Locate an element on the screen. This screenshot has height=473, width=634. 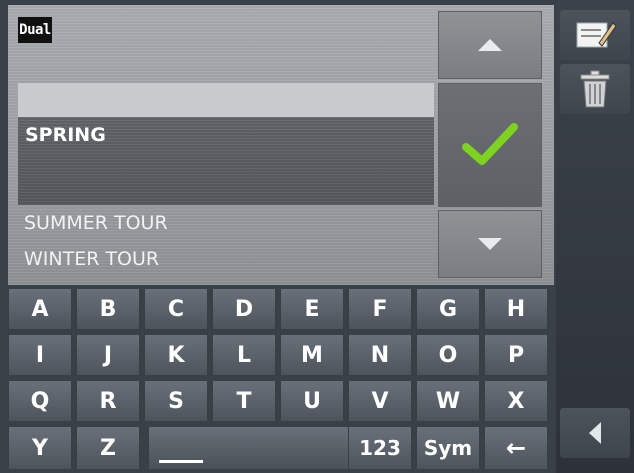
key-w: W is located at coordinates (448, 401).